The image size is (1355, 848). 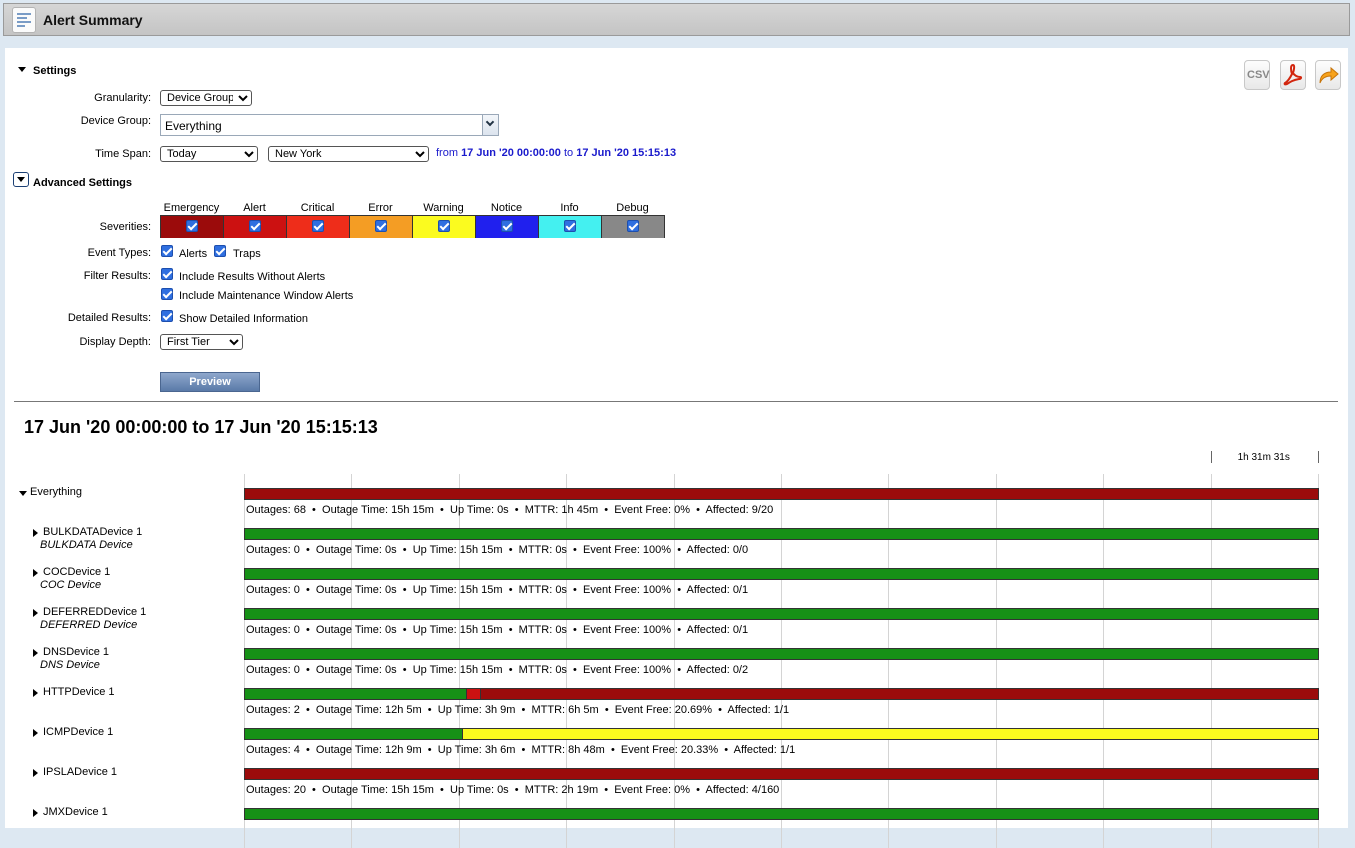 I want to click on caret-down-icon, so click(x=21, y=179).